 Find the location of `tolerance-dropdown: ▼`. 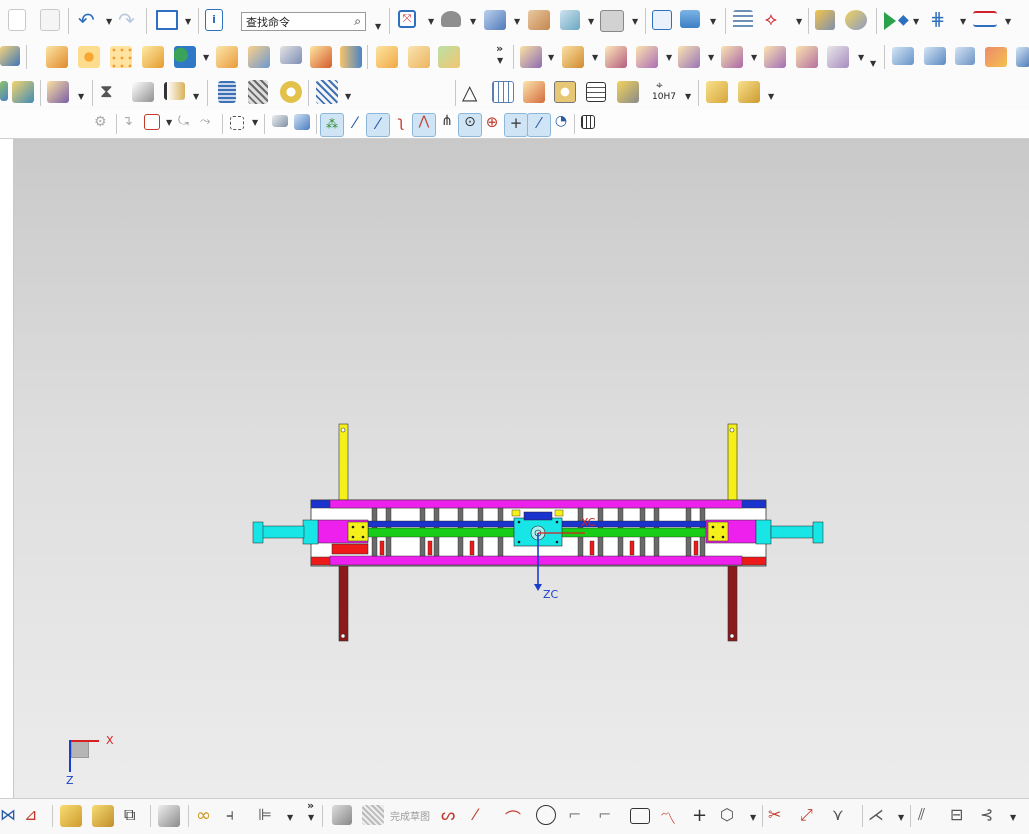

tolerance-dropdown: ▼ is located at coordinates (688, 96).